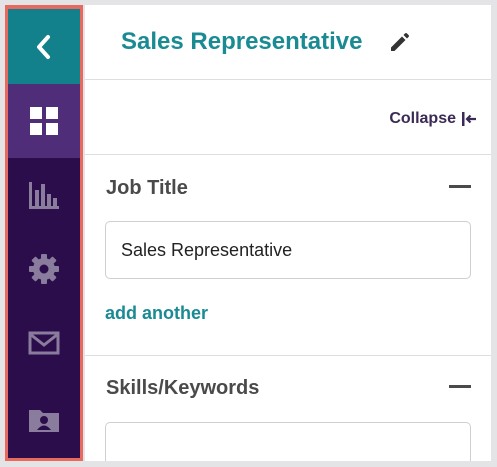 This screenshot has height=467, width=497. What do you see at coordinates (288, 441) in the screenshot?
I see `skills-input` at bounding box center [288, 441].